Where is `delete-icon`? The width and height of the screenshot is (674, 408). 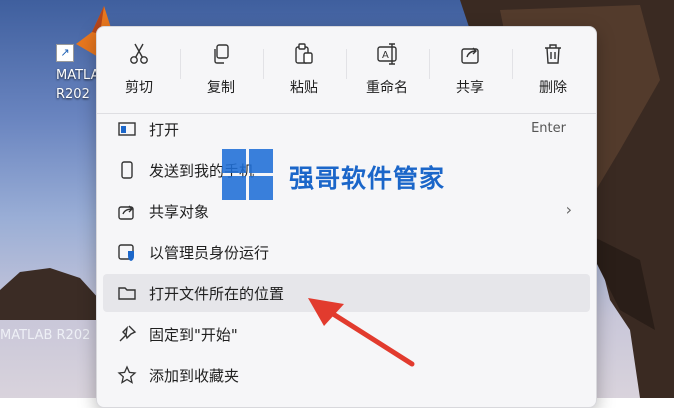
delete-icon is located at coordinates (553, 54).